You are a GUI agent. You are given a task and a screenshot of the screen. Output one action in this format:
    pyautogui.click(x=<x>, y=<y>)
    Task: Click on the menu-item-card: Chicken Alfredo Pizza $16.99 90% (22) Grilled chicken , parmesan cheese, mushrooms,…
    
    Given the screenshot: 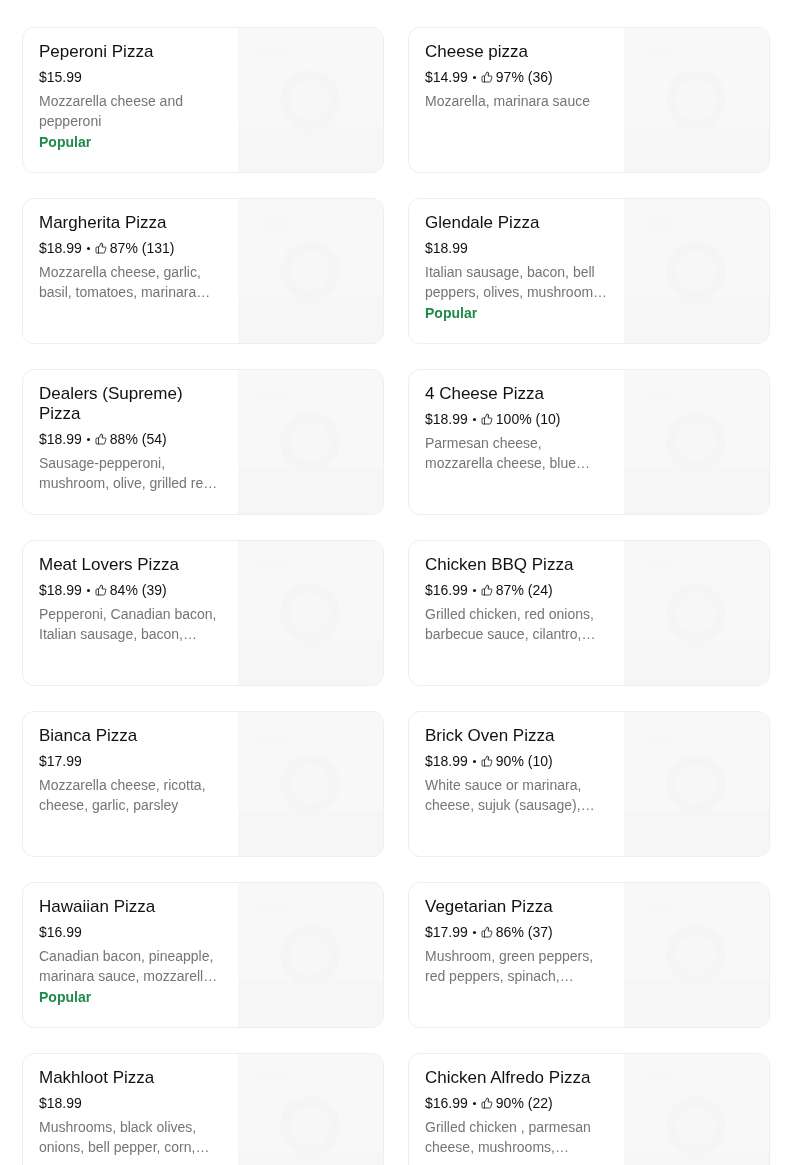 What is the action you would take?
    pyautogui.click(x=589, y=1109)
    